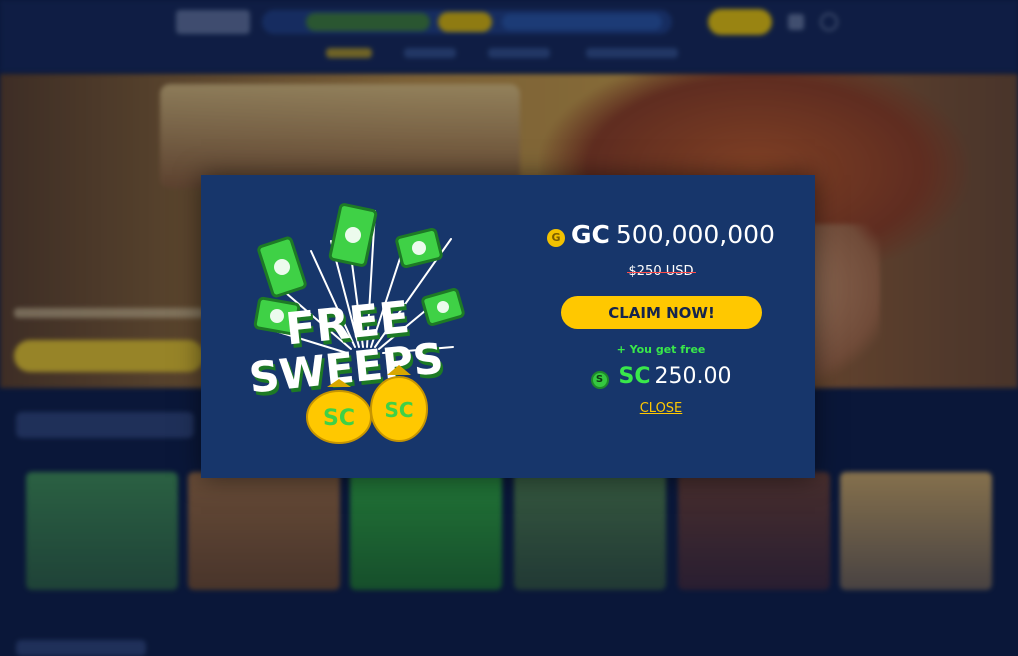 The image size is (1018, 656). Describe the element at coordinates (599, 380) in the screenshot. I see `sweeps-coin-icon: S` at that location.